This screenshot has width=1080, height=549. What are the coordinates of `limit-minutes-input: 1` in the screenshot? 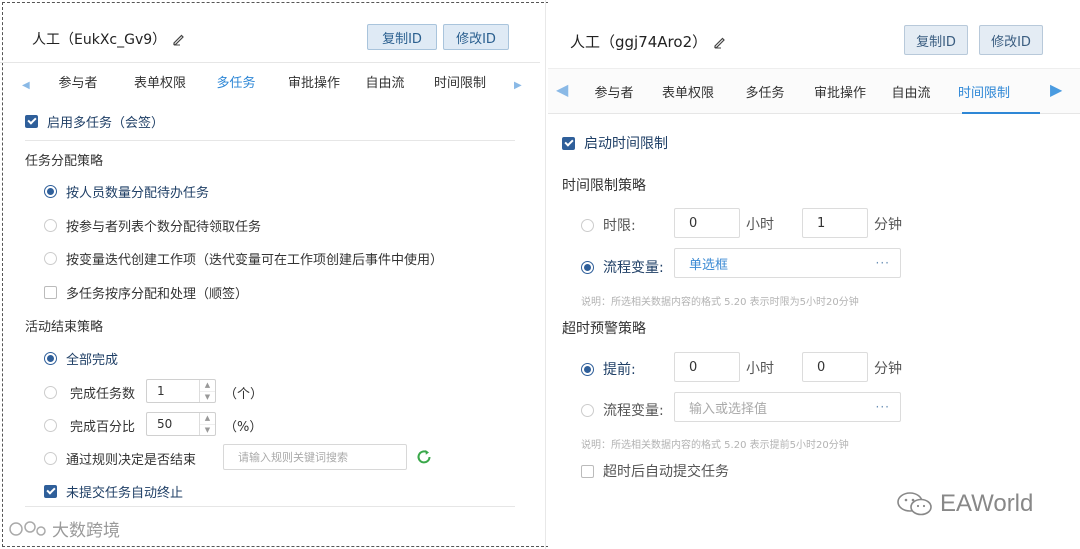 It's located at (835, 223).